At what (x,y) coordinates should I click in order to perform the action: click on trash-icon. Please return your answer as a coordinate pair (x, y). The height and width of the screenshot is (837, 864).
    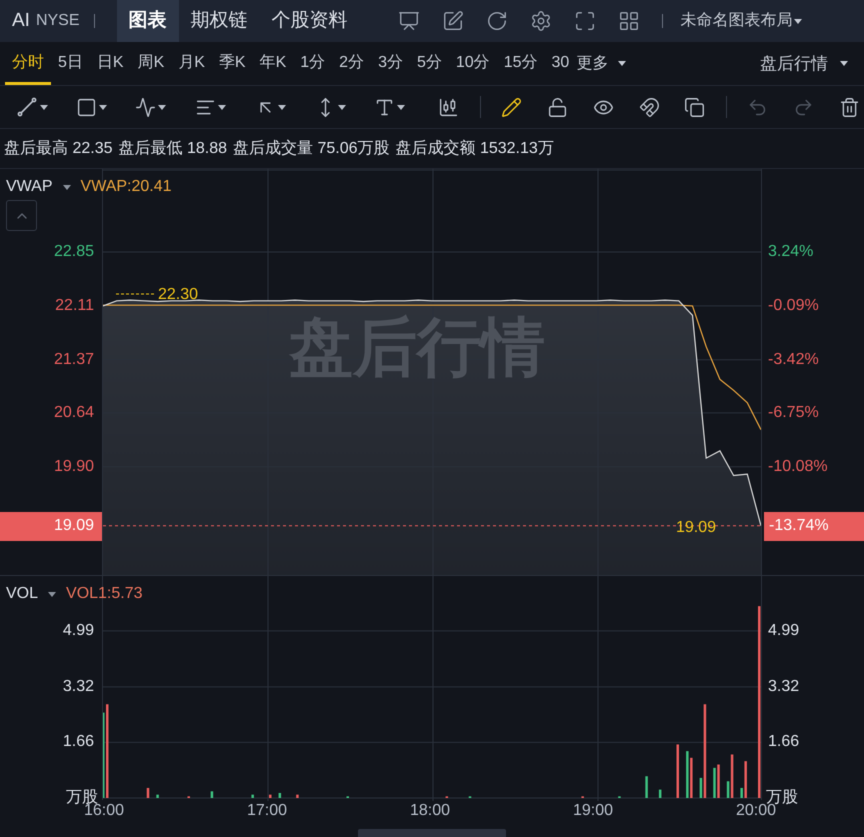
    Looking at the image, I should click on (849, 107).